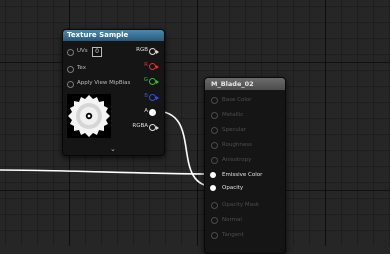 The width and height of the screenshot is (390, 254). I want to click on emissive-color-pin-icon, so click(213, 175).